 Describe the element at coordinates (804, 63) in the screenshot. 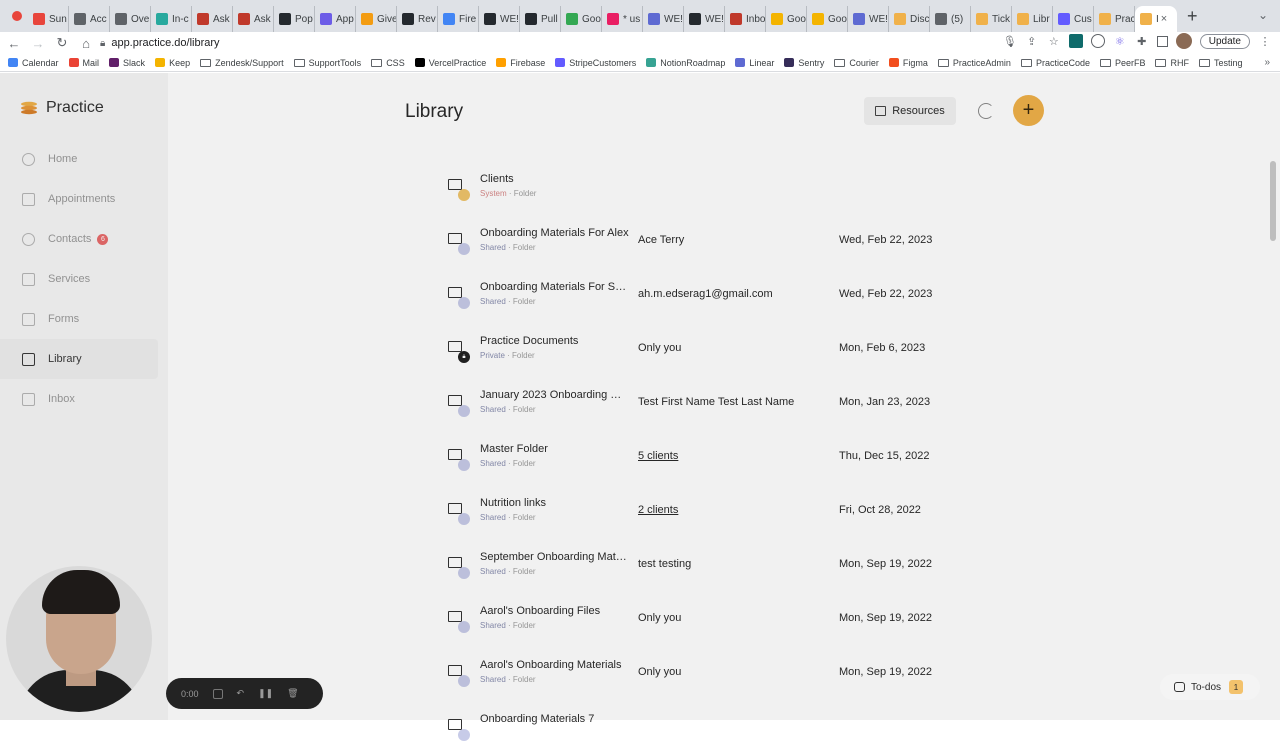

I see `bookmark-item: Sentry` at that location.